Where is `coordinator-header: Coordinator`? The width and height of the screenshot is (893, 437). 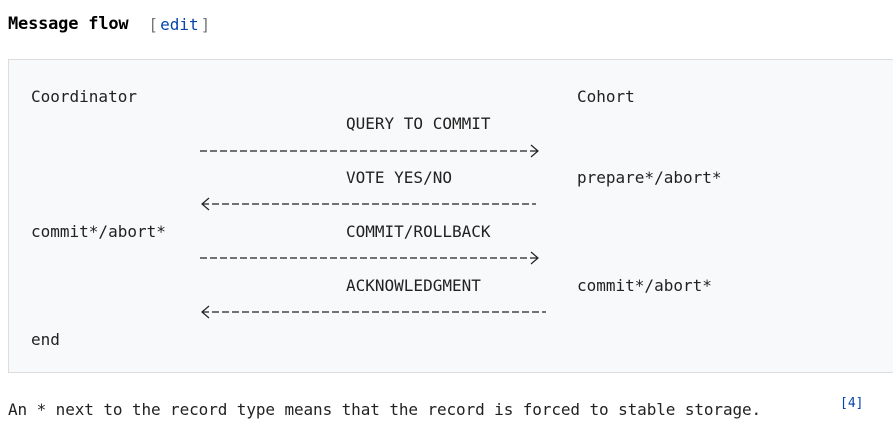 coordinator-header: Coordinator is located at coordinates (84, 96).